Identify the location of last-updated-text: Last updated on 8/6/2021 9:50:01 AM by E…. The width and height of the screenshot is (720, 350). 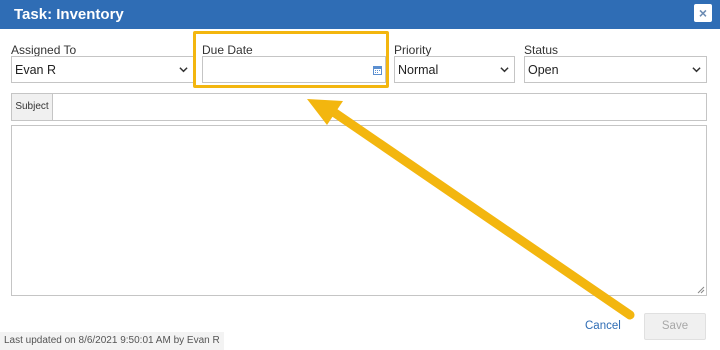
(112, 341).